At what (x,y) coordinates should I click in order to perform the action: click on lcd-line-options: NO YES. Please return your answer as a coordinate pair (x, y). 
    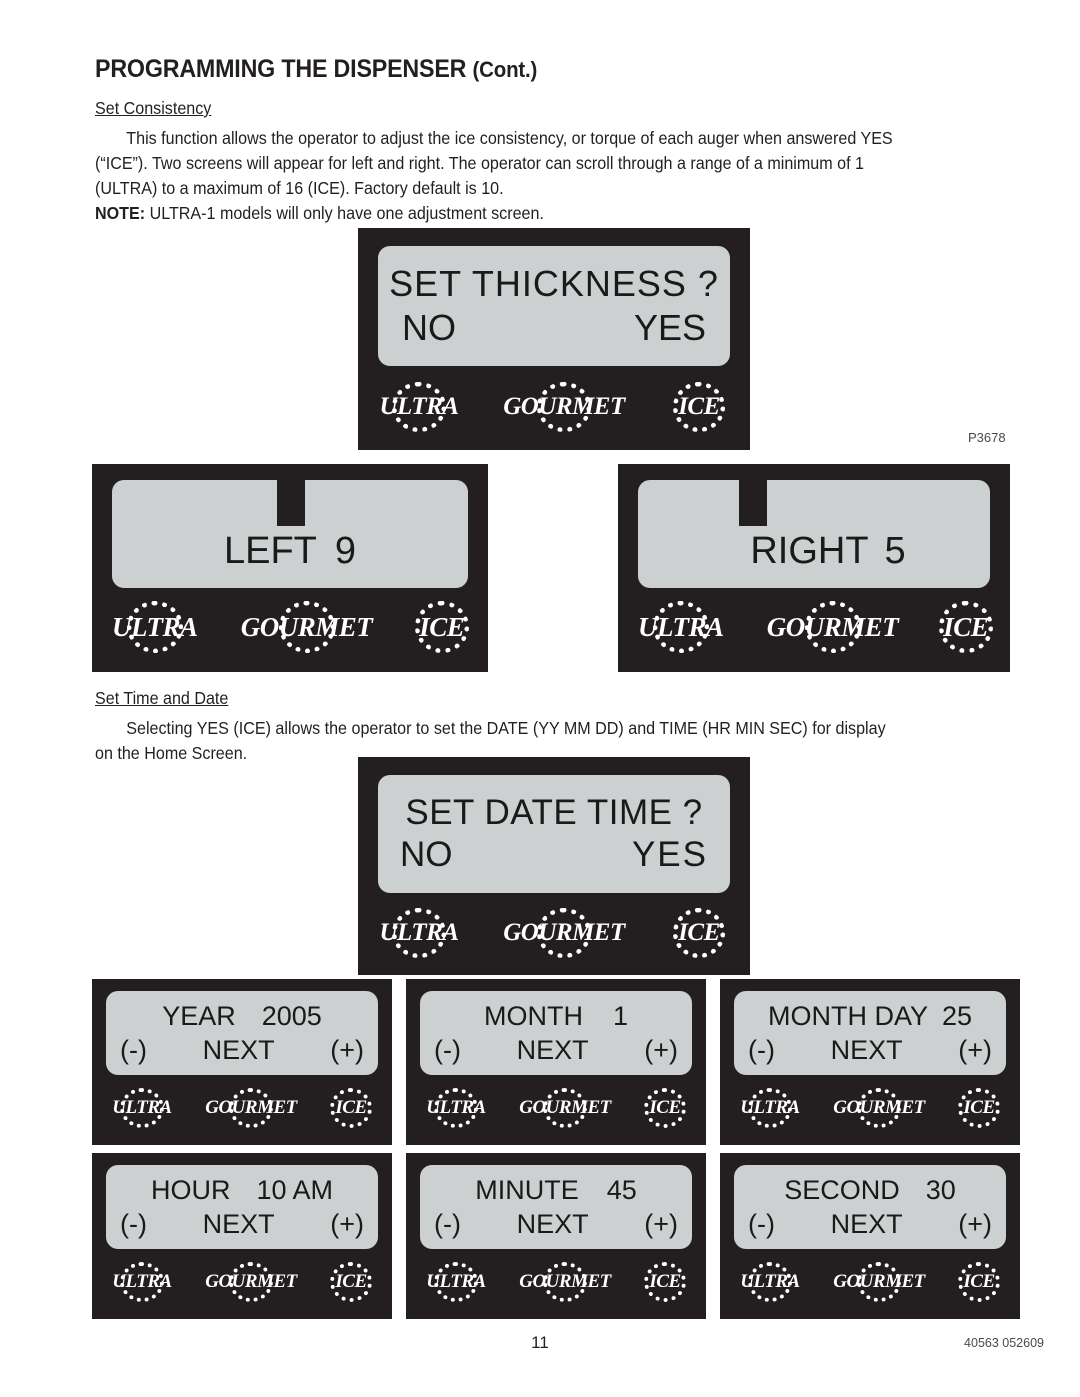
    Looking at the image, I should click on (554, 855).